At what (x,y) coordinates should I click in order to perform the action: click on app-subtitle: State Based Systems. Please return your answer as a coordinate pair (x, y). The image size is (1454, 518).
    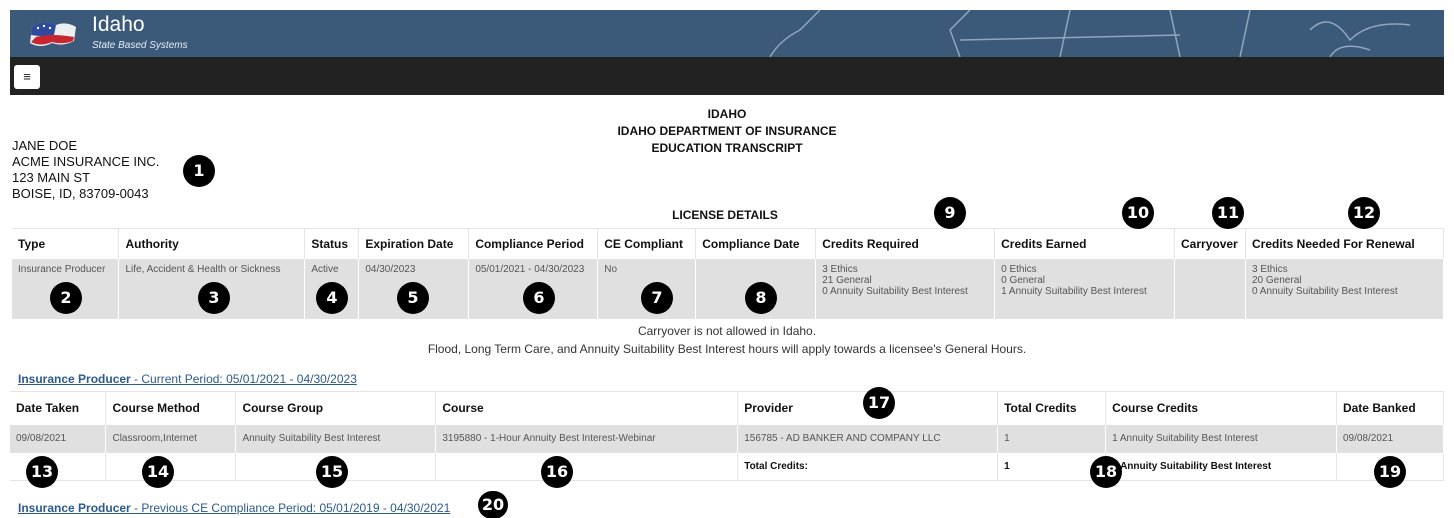
    Looking at the image, I should click on (140, 45).